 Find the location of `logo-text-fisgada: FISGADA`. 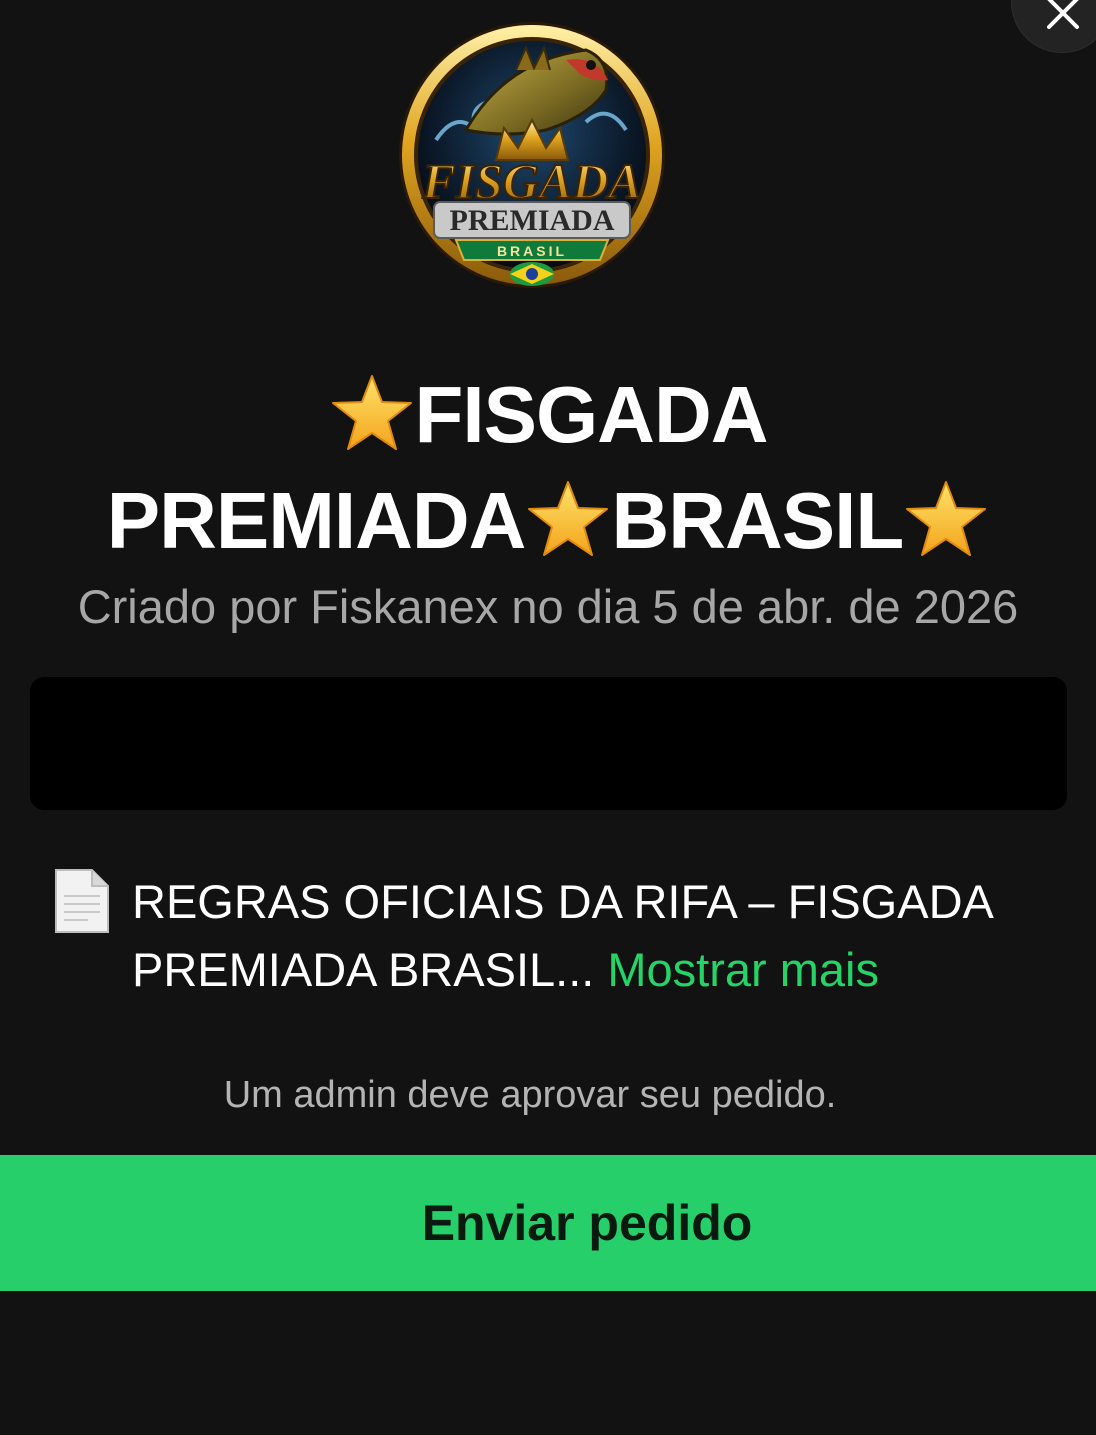

logo-text-fisgada: FISGADA is located at coordinates (531, 181).